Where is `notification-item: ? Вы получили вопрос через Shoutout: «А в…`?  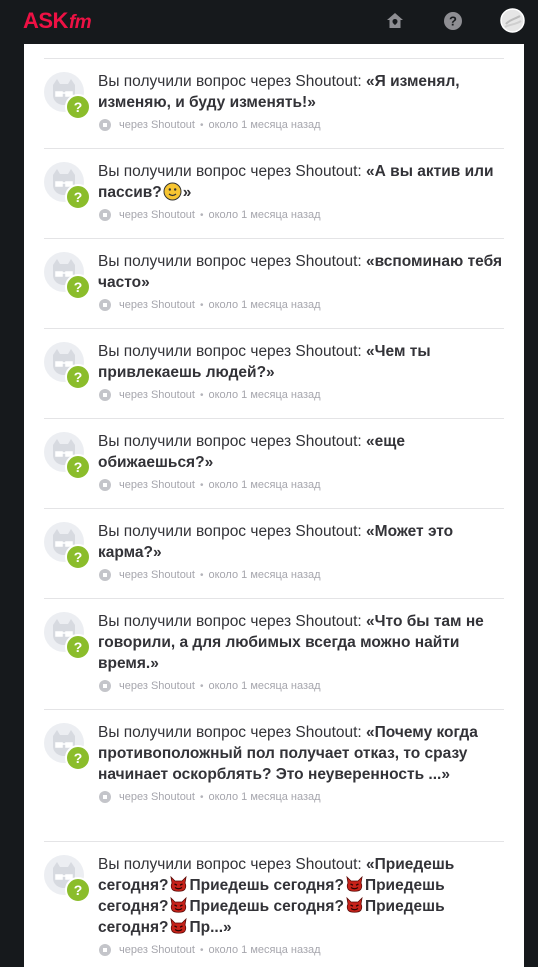
notification-item: ? Вы получили вопрос через Shoutout: «А в… is located at coordinates (274, 184).